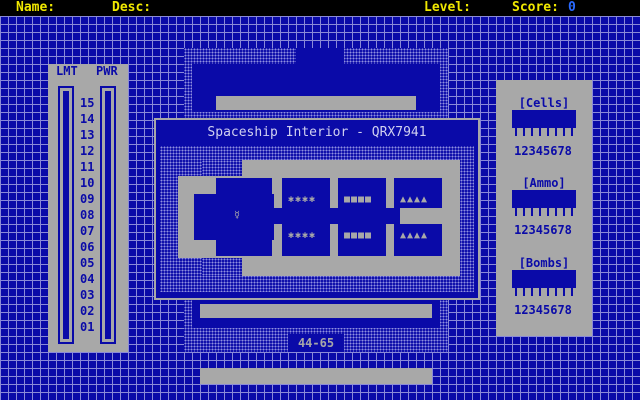 This screenshot has width=640, height=400. I want to click on lmt-gauge, so click(66, 215).